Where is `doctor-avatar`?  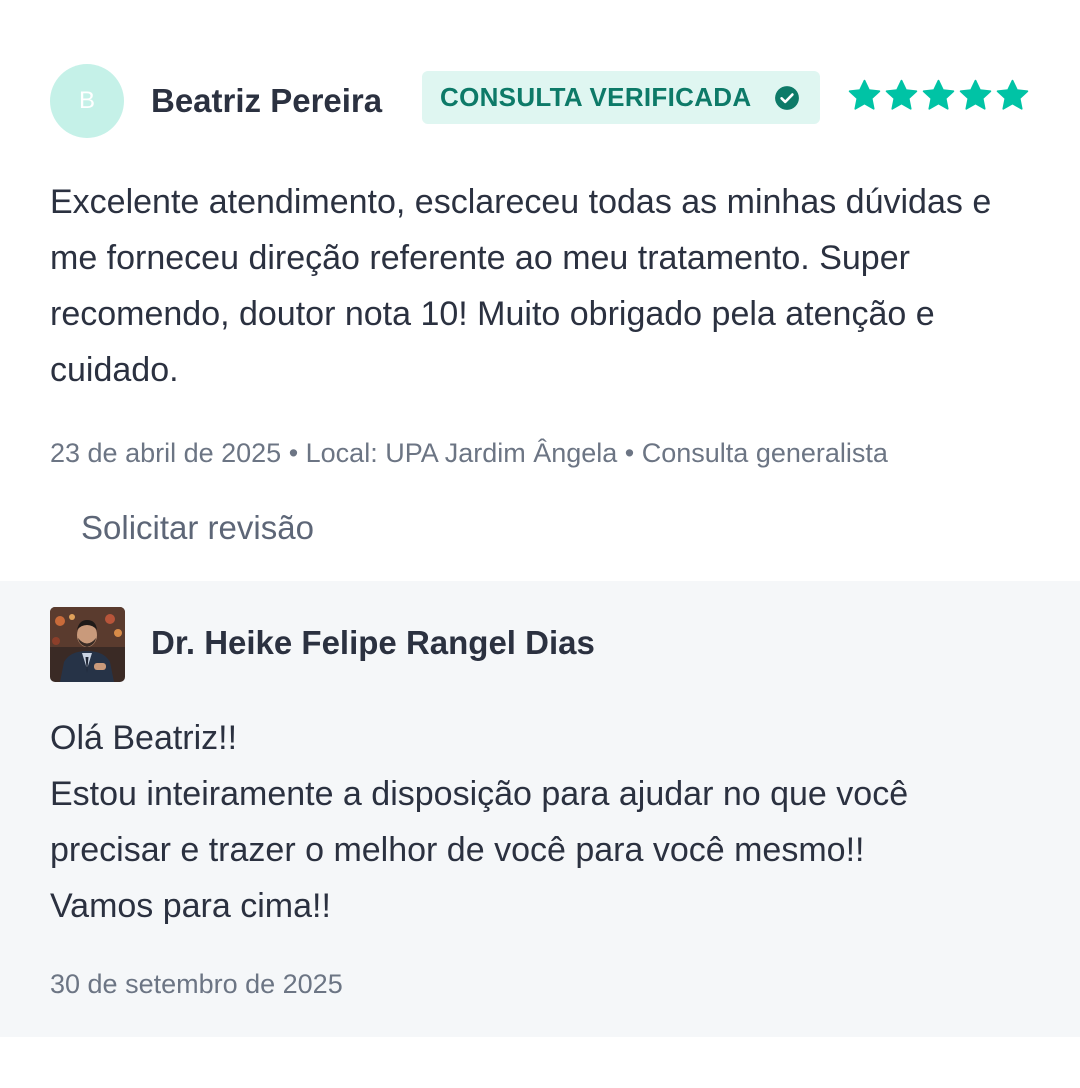
doctor-avatar is located at coordinates (87, 644).